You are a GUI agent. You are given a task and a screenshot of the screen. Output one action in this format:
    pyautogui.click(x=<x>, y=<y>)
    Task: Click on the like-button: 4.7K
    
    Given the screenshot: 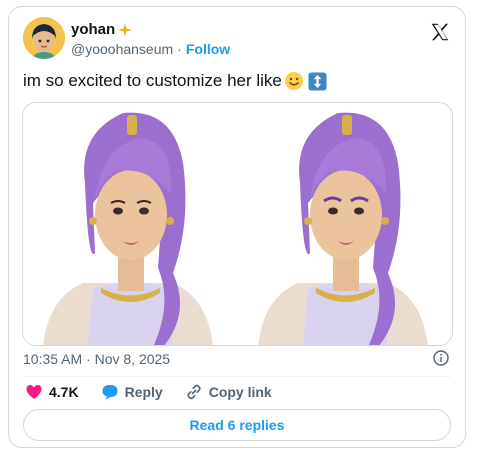 What is the action you would take?
    pyautogui.click(x=52, y=392)
    